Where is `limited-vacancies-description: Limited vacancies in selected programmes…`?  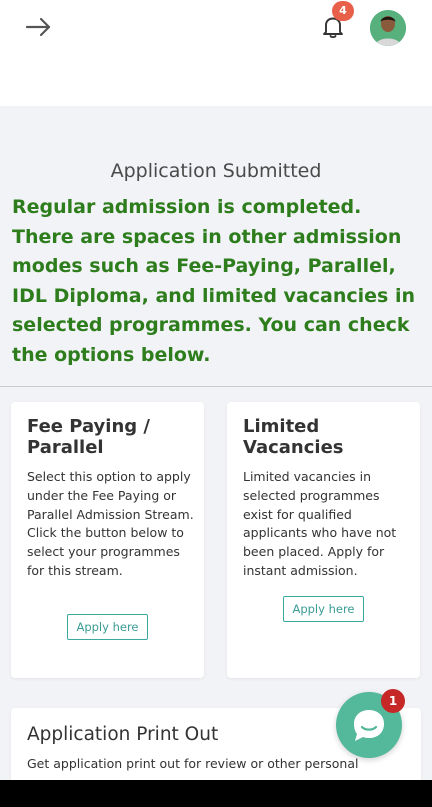
limited-vacancies-description: Limited vacancies in selected programmes… is located at coordinates (320, 523).